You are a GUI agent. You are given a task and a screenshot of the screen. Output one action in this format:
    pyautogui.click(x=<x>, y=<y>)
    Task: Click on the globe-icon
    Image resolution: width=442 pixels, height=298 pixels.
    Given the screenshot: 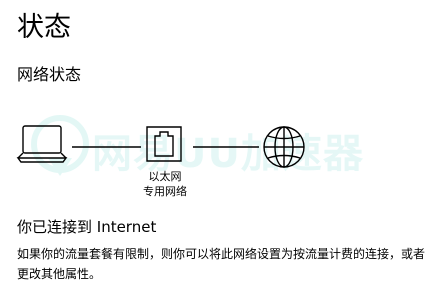 What is the action you would take?
    pyautogui.click(x=284, y=147)
    